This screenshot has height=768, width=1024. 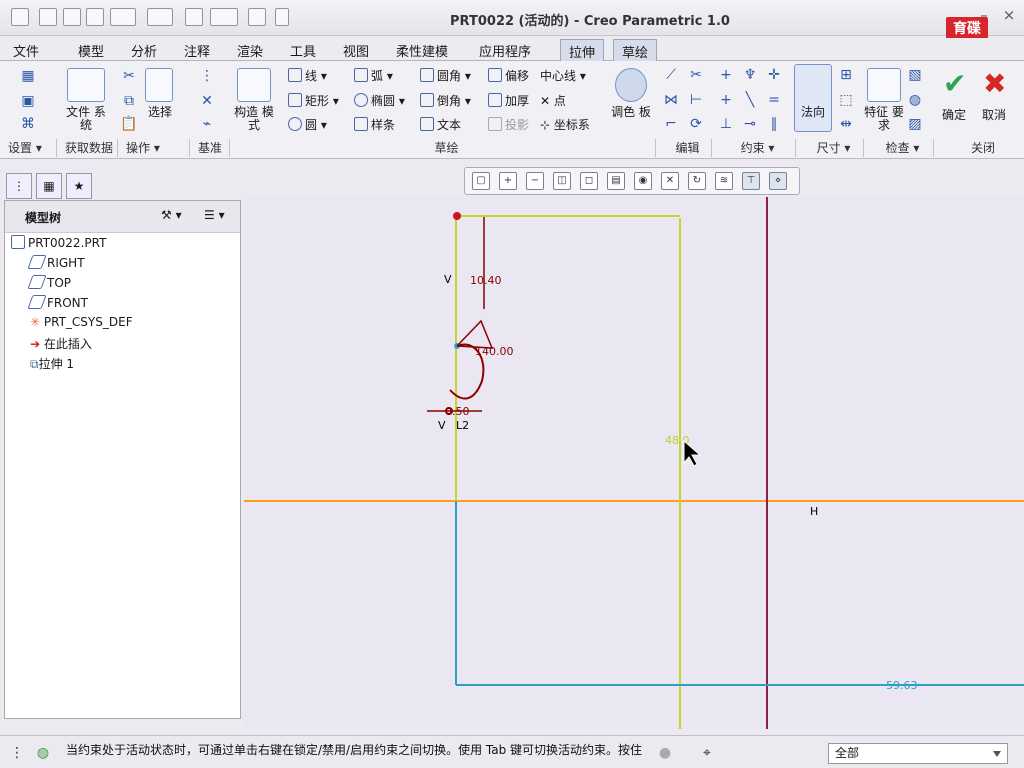 I want to click on symmetric-constraint-icon: ✛, so click(x=774, y=75).